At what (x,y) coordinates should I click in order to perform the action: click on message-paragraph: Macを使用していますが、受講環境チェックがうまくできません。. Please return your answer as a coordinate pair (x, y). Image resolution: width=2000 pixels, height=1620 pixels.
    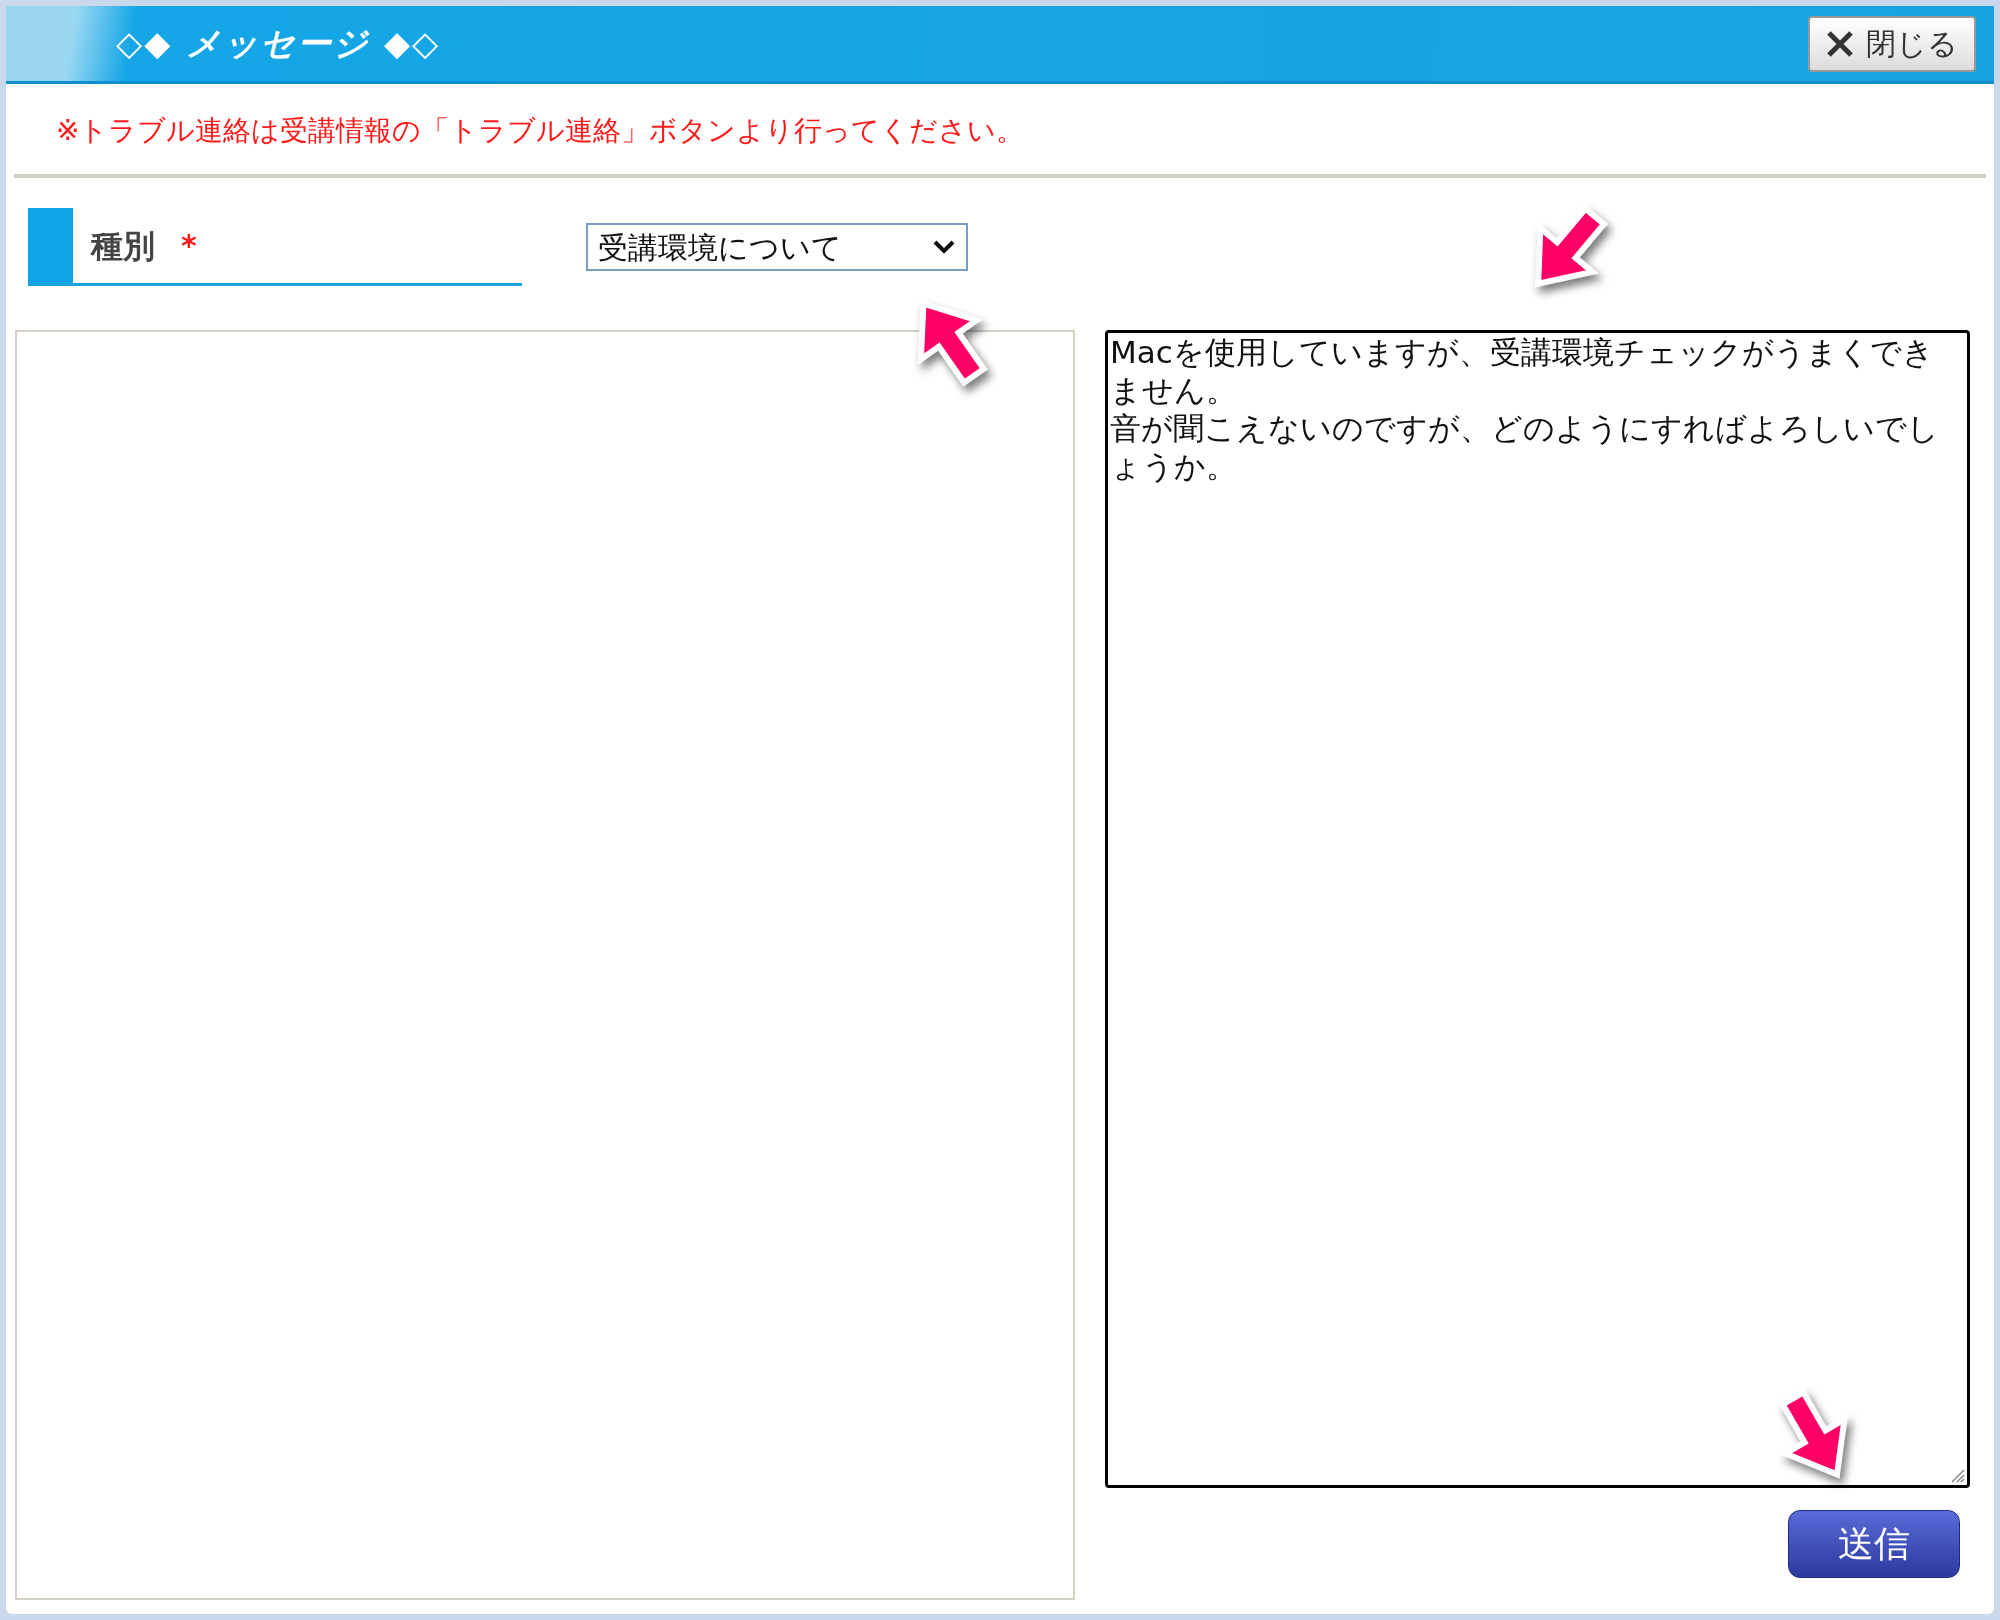
    Looking at the image, I should click on (1522, 371).